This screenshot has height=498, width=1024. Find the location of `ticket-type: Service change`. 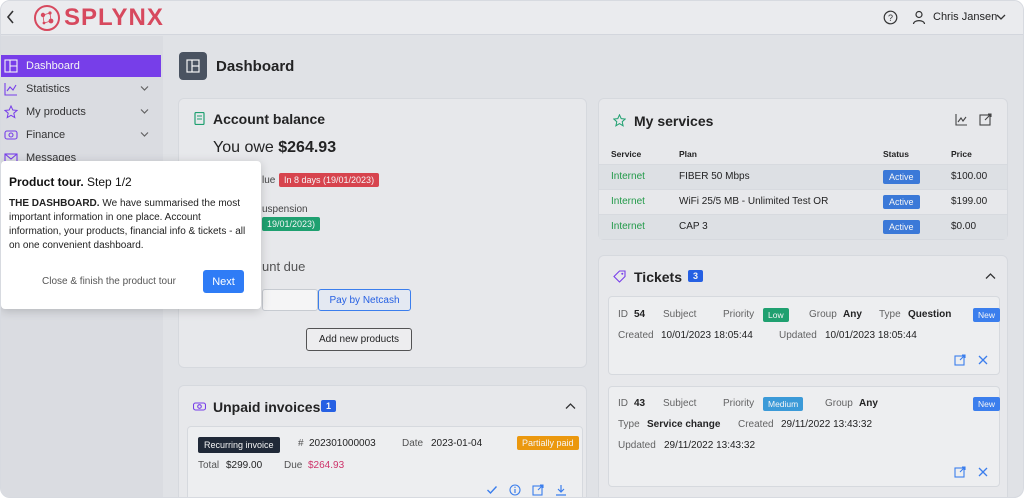

ticket-type: Service change is located at coordinates (684, 424).